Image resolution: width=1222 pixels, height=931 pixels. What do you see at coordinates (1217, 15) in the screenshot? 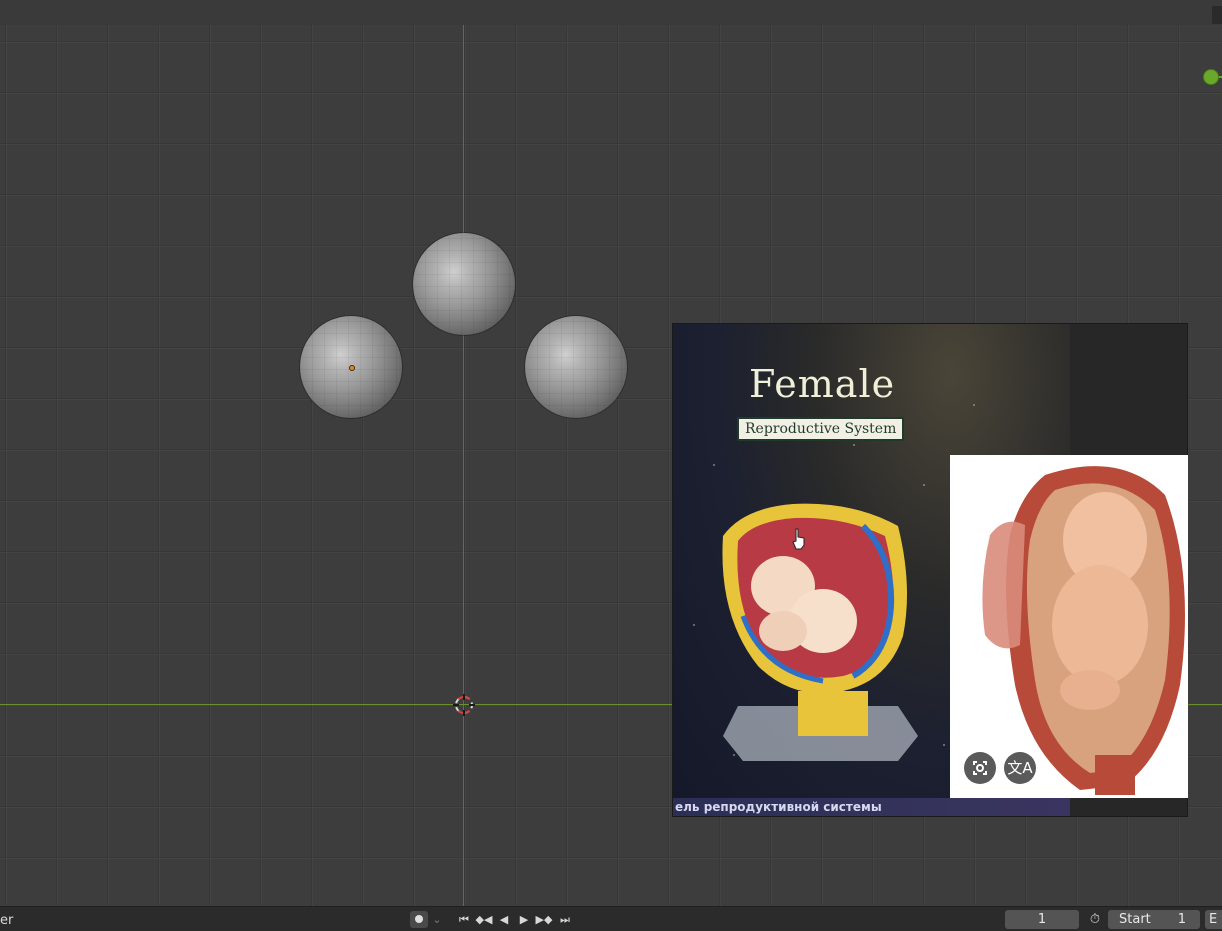
I see `sidebar-toggle-tab` at bounding box center [1217, 15].